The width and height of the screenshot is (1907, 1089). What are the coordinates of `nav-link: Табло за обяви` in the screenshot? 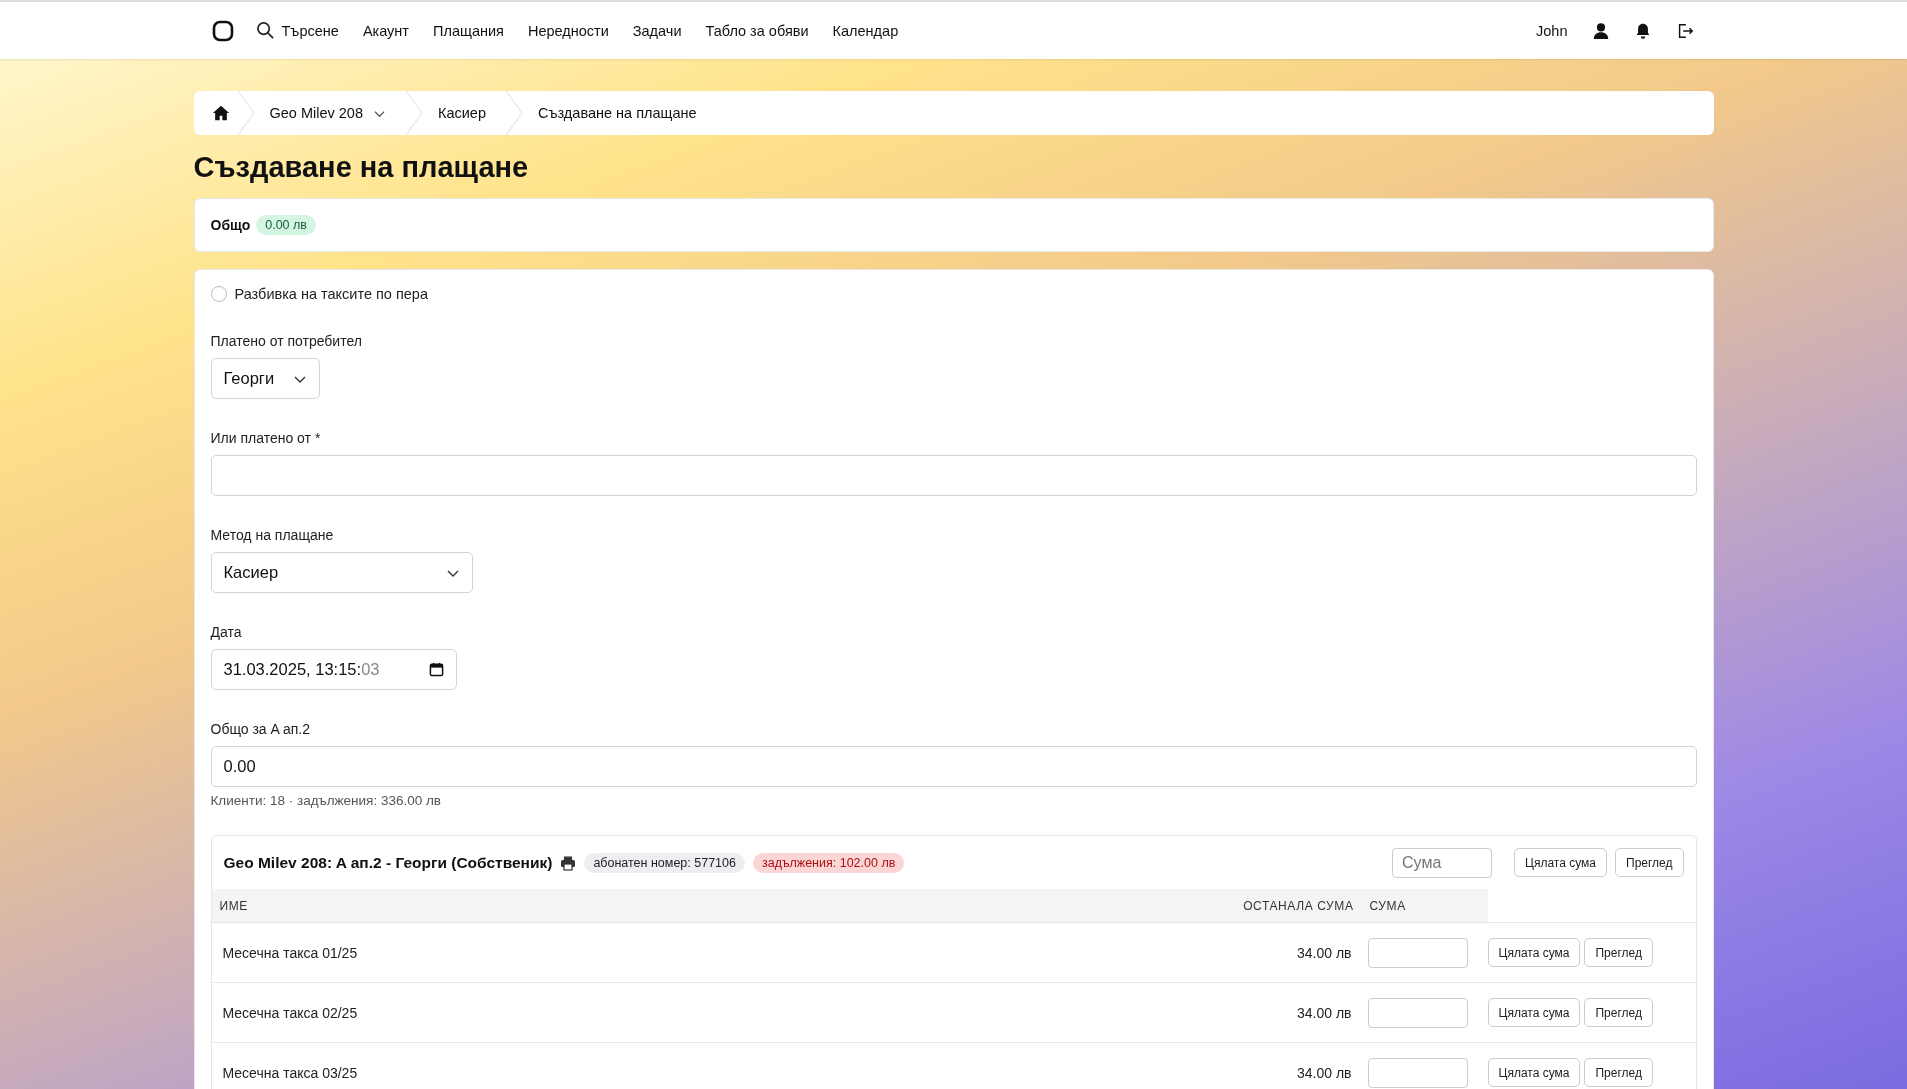 It's located at (757, 30).